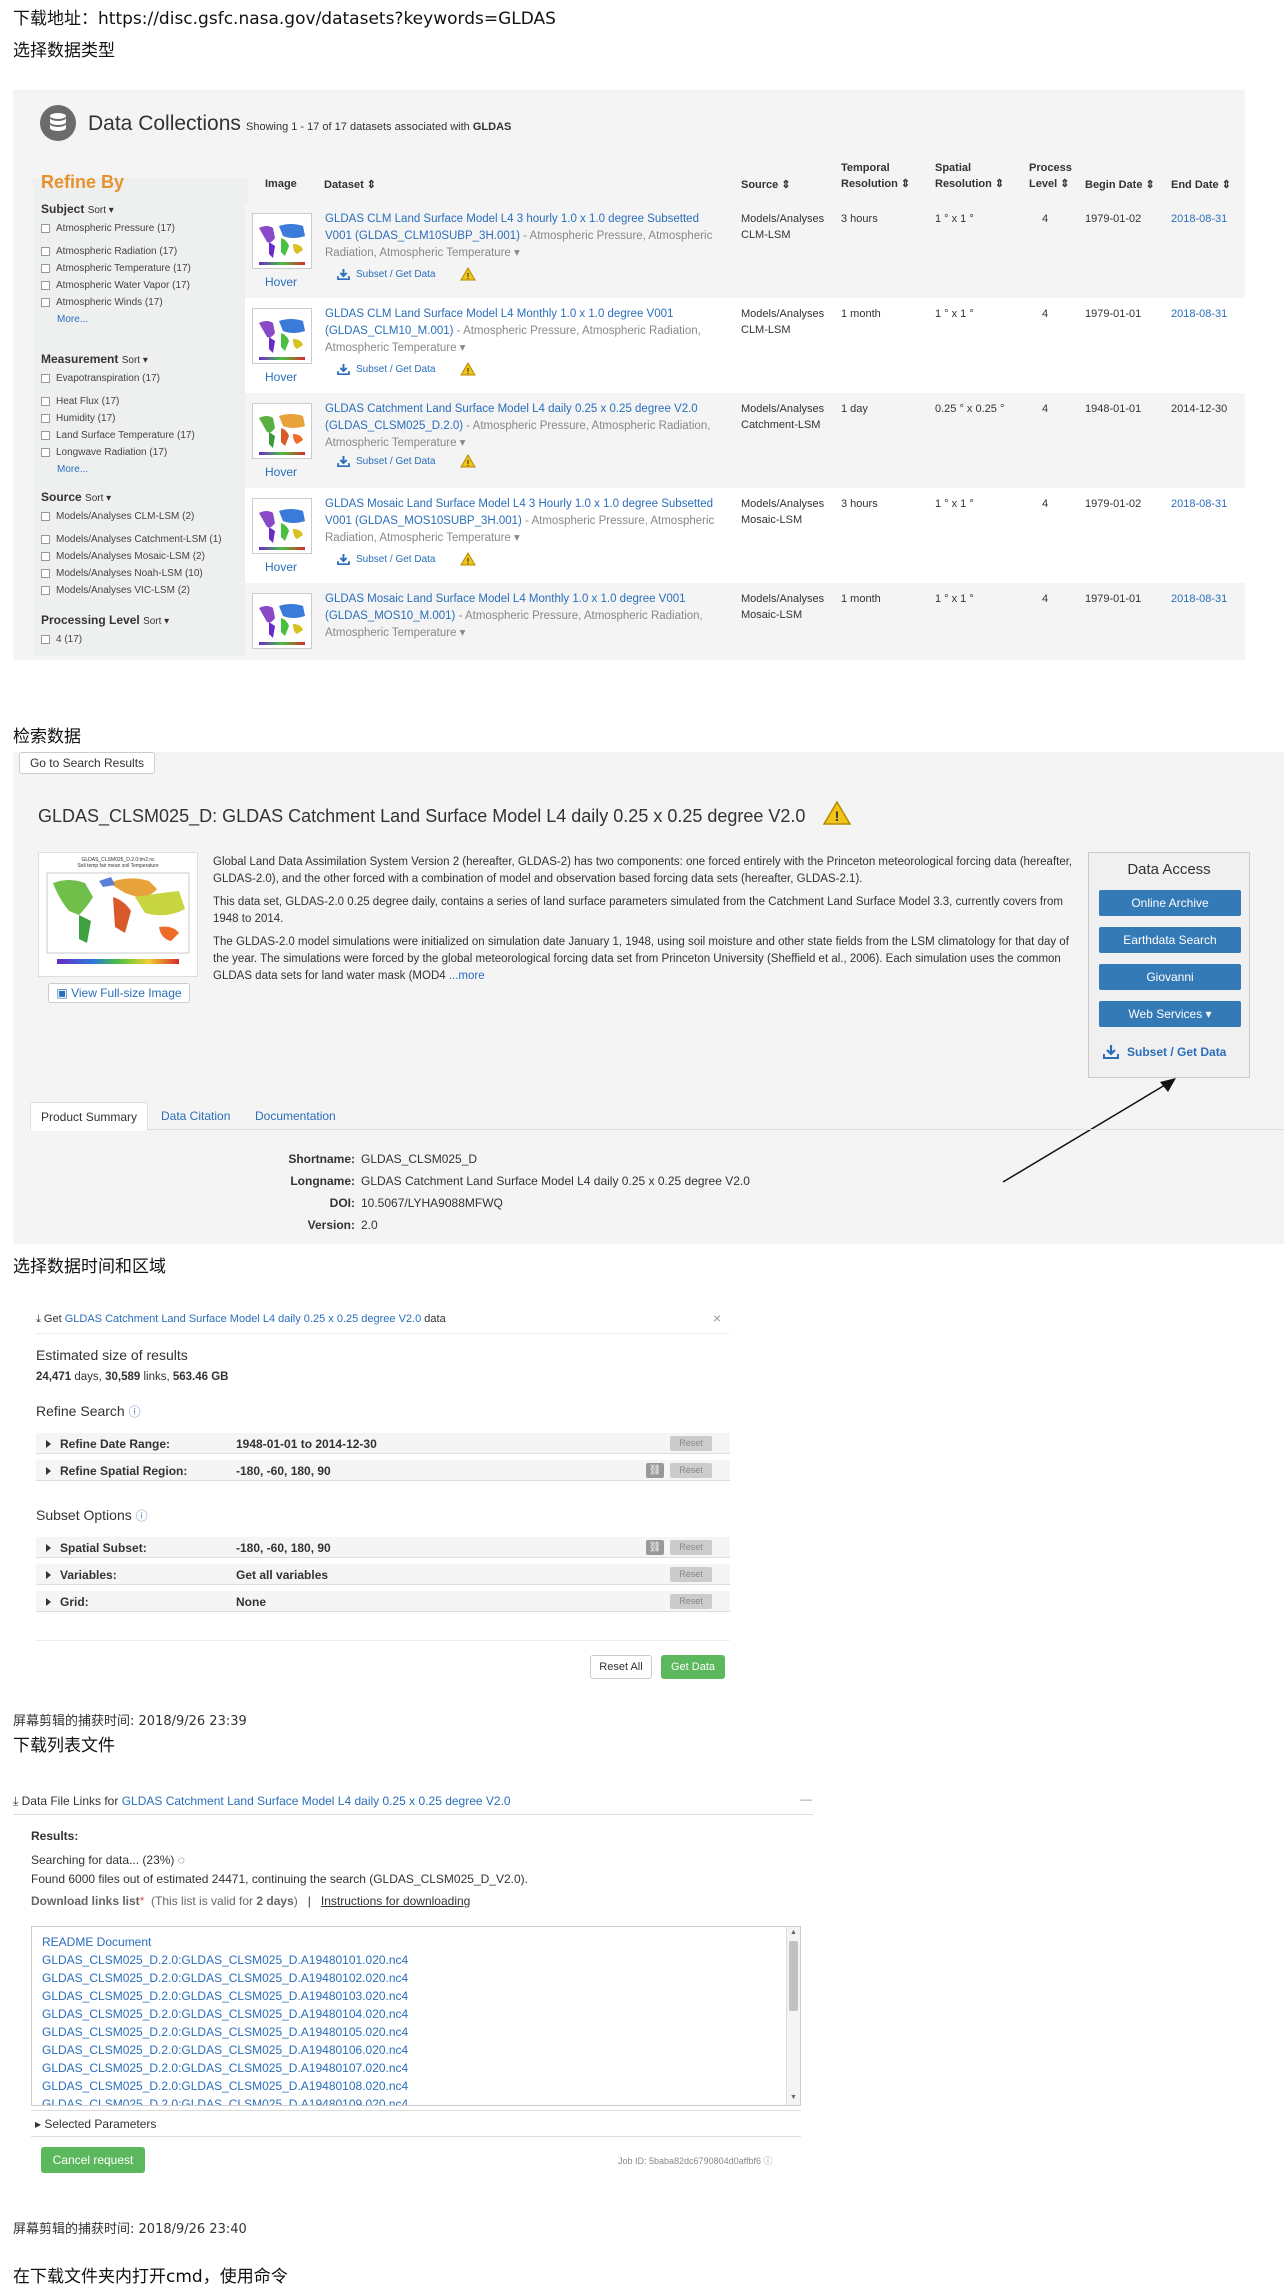 This screenshot has height=2288, width=1284. Describe the element at coordinates (383, 1601) in the screenshot. I see `accordion-row: Grid: None Reset` at that location.